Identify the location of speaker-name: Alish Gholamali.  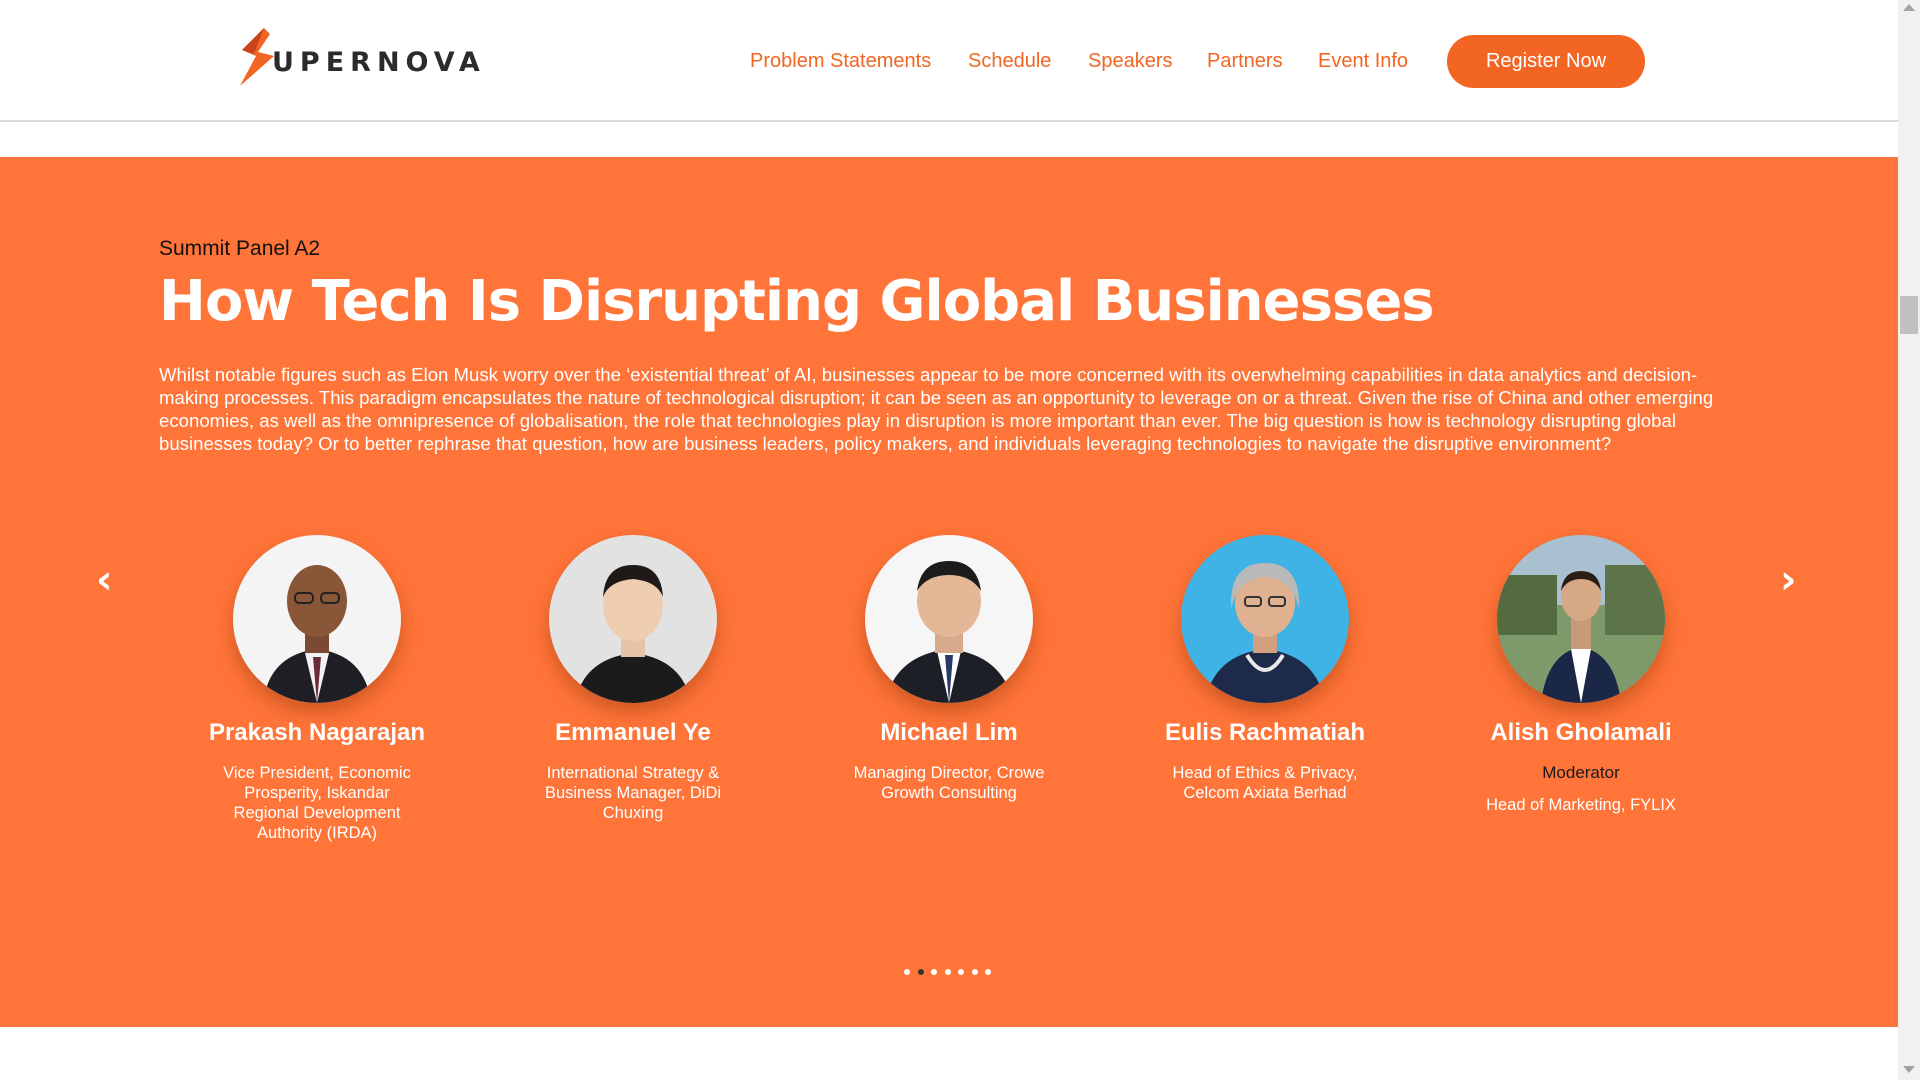
(1581, 732).